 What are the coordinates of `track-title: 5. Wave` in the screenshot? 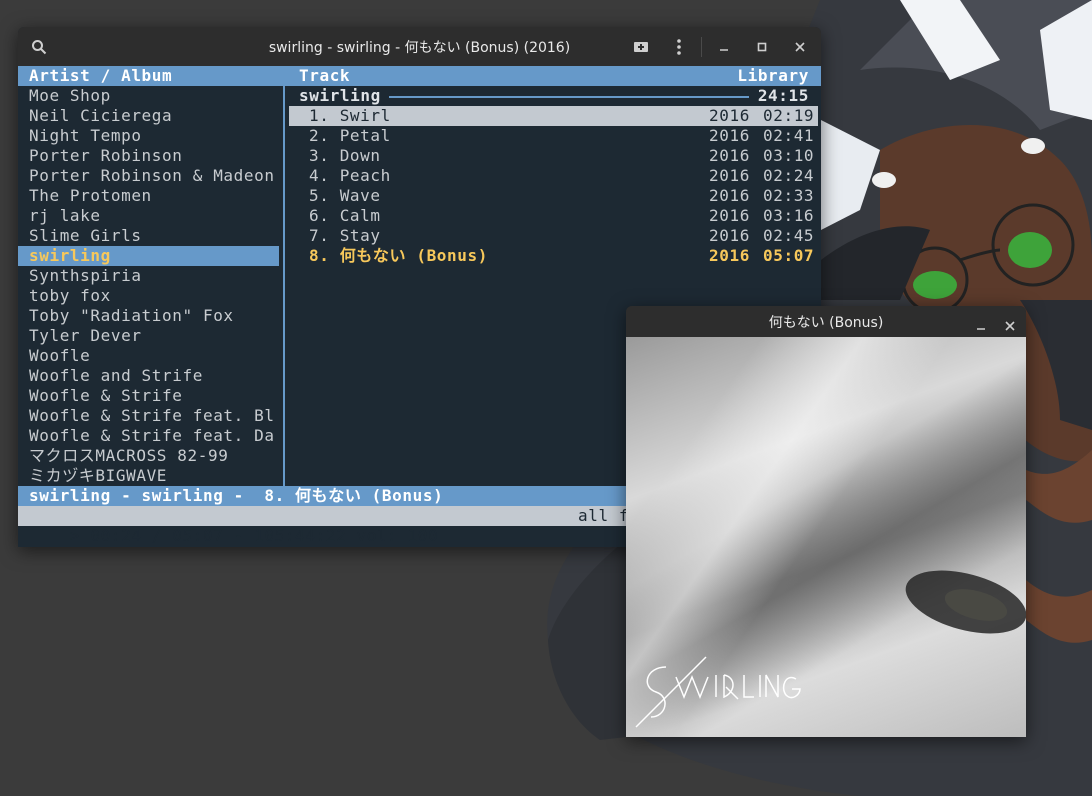 It's located at (345, 195).